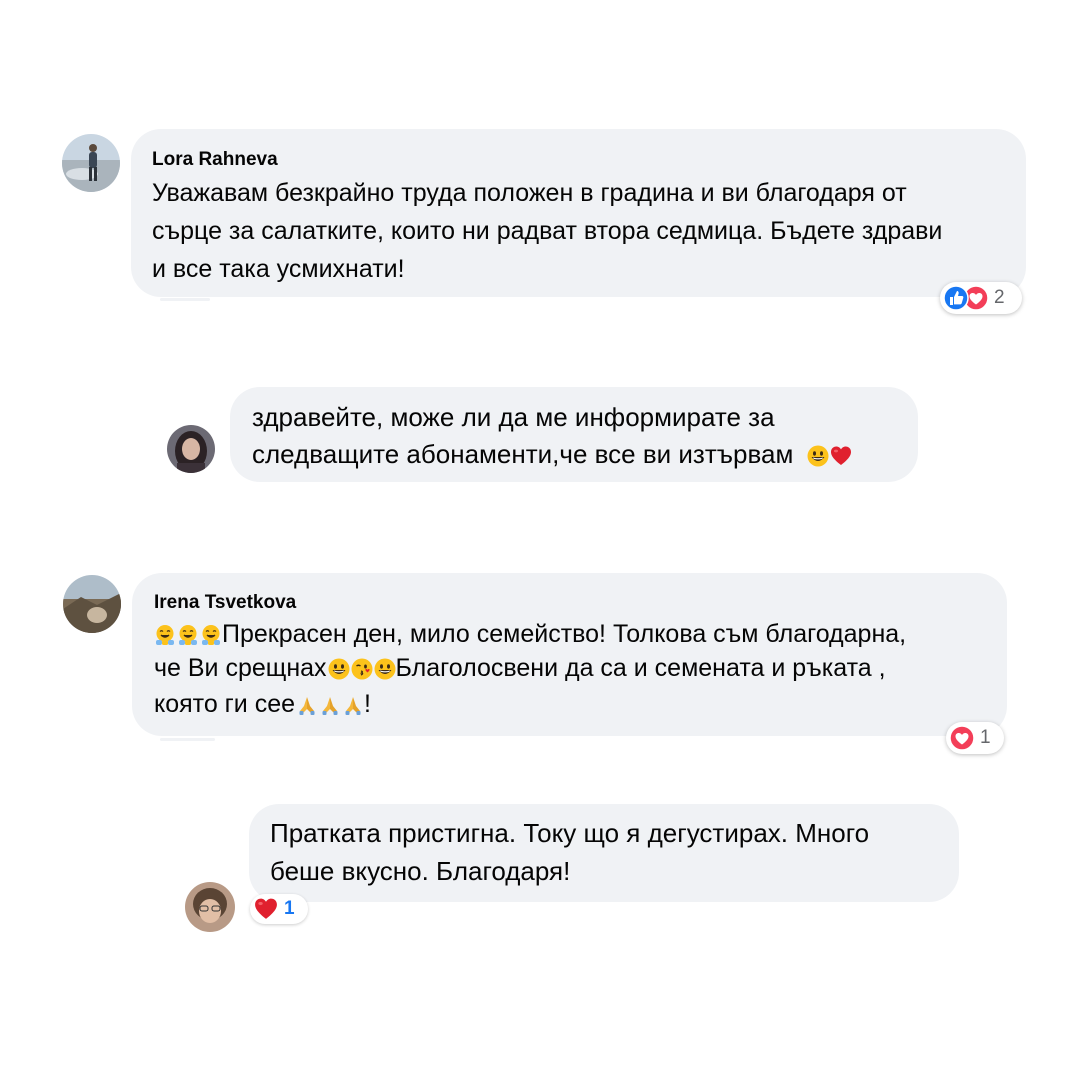 The height and width of the screenshot is (1080, 1080). What do you see at coordinates (362, 669) in the screenshot?
I see `face-blowing-kiss-emoji` at bounding box center [362, 669].